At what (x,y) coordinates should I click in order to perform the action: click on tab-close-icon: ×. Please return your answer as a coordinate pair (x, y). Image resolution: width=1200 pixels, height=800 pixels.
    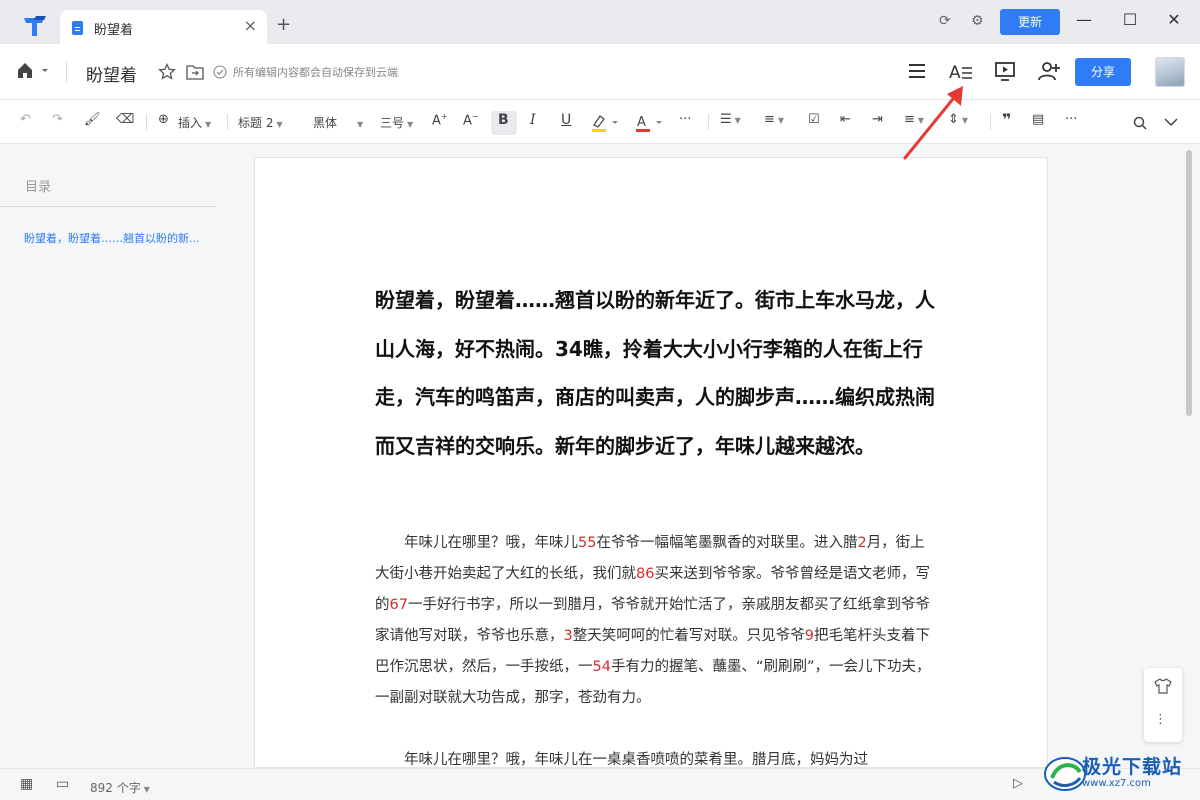
    Looking at the image, I should click on (250, 25).